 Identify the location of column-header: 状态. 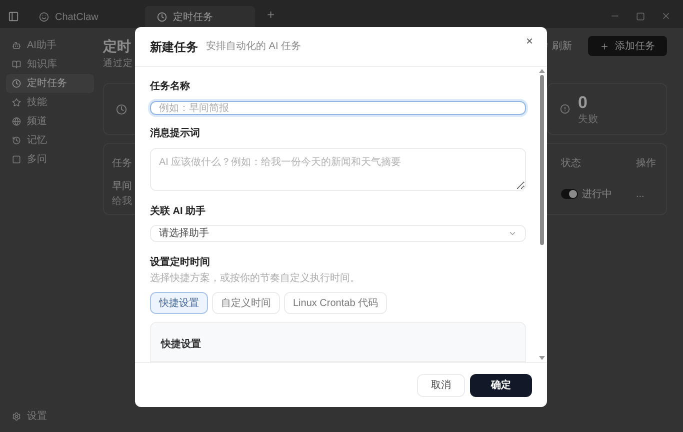
(571, 164).